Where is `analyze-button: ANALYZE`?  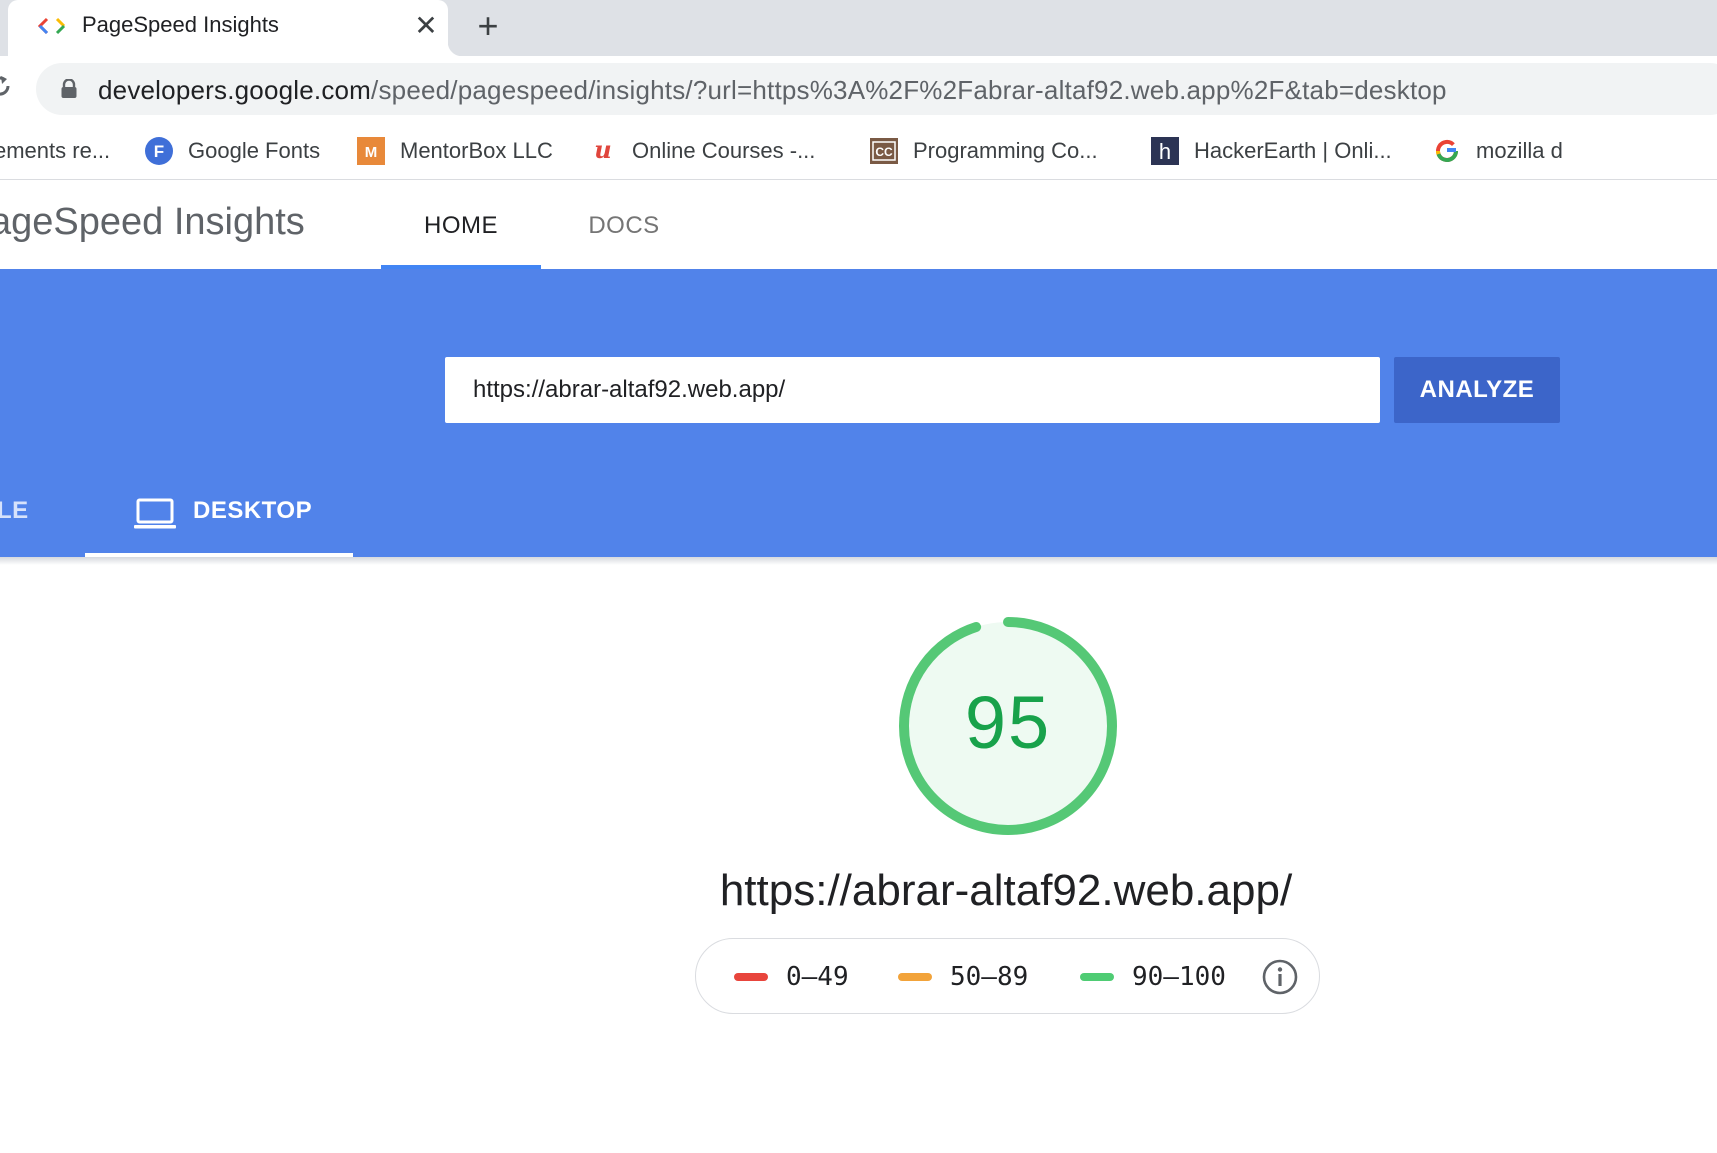
analyze-button: ANALYZE is located at coordinates (1477, 390).